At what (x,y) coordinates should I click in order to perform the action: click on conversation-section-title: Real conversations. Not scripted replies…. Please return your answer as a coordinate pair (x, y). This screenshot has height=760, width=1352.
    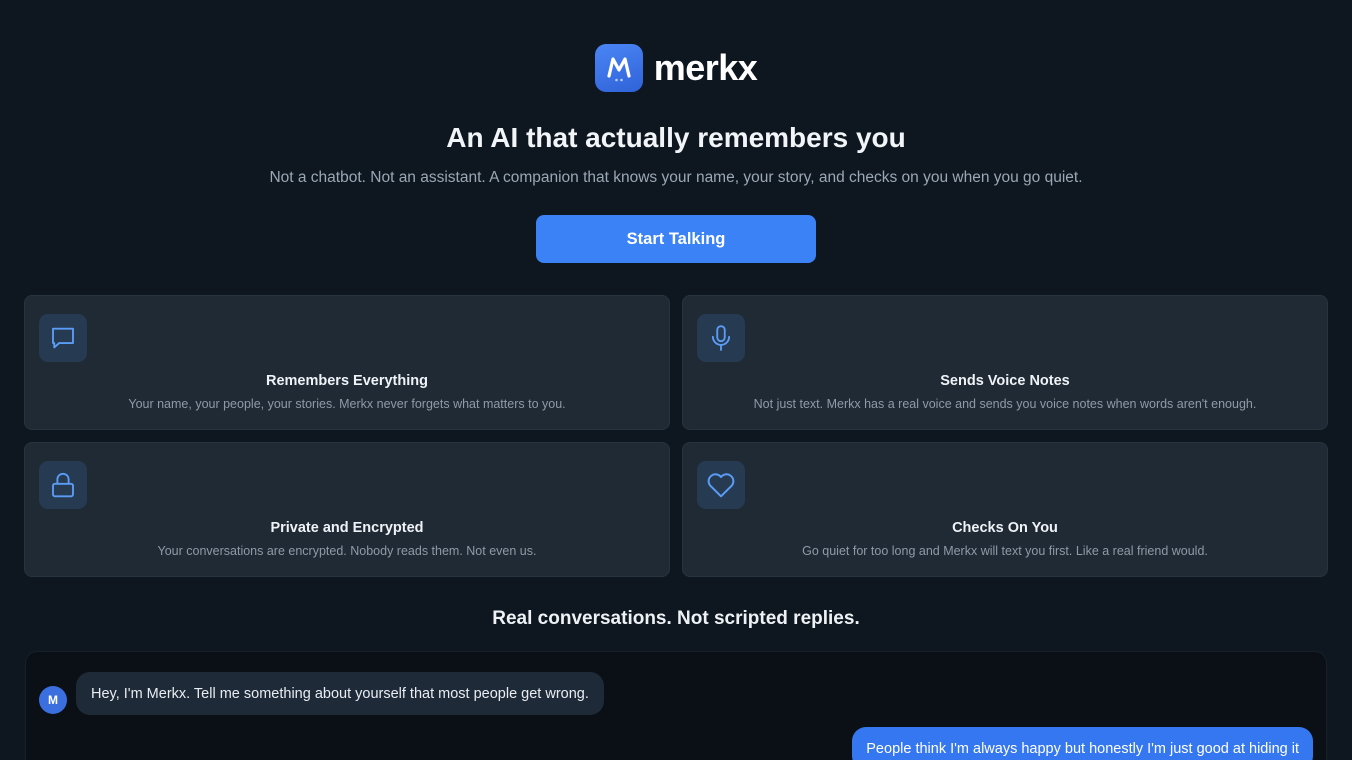
    Looking at the image, I should click on (676, 618).